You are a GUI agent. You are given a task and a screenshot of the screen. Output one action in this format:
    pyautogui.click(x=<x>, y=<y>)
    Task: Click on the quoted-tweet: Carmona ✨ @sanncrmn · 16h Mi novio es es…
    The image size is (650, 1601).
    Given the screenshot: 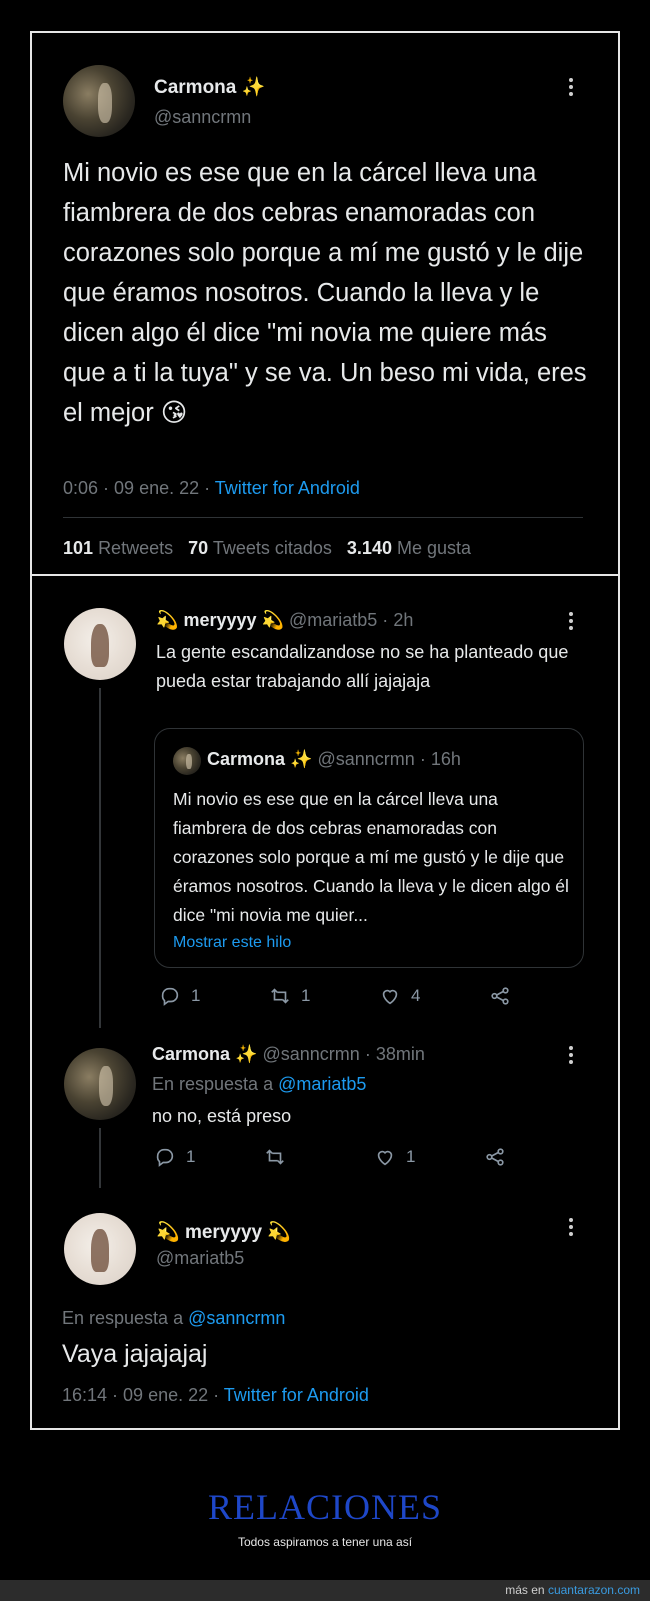 What is the action you would take?
    pyautogui.click(x=369, y=848)
    